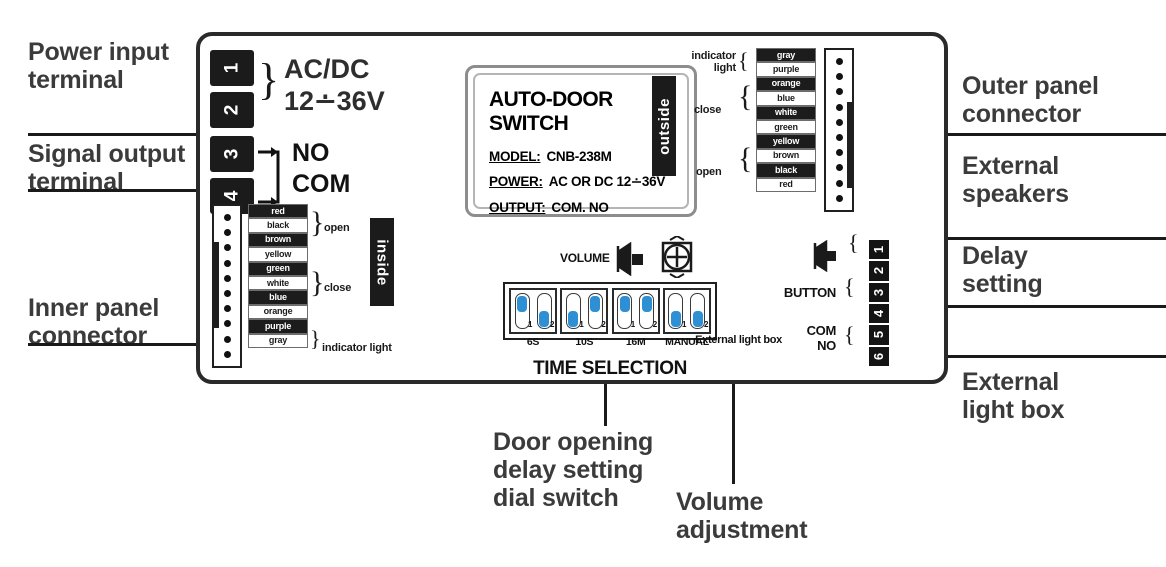 The height and width of the screenshot is (567, 1166). What do you see at coordinates (824, 256) in the screenshot?
I see `external-speaker-icon` at bounding box center [824, 256].